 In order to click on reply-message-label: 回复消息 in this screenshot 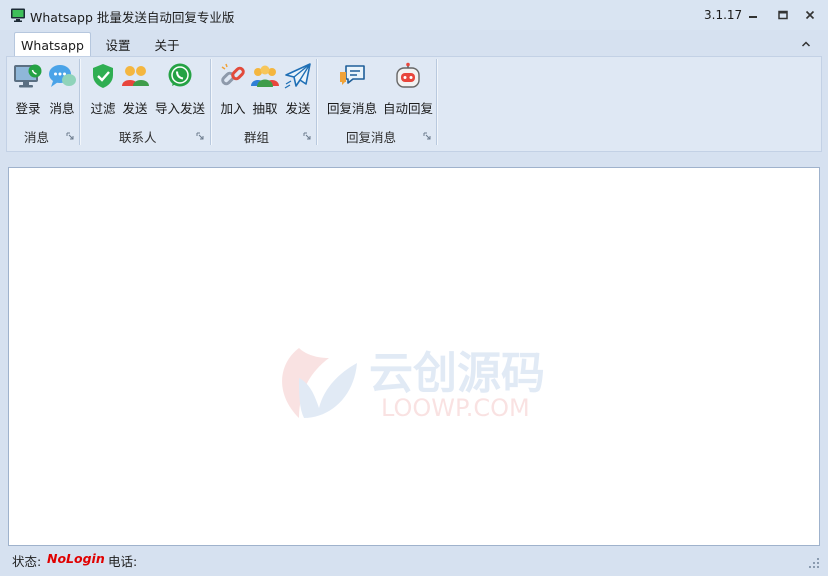, I will do `click(351, 108)`.